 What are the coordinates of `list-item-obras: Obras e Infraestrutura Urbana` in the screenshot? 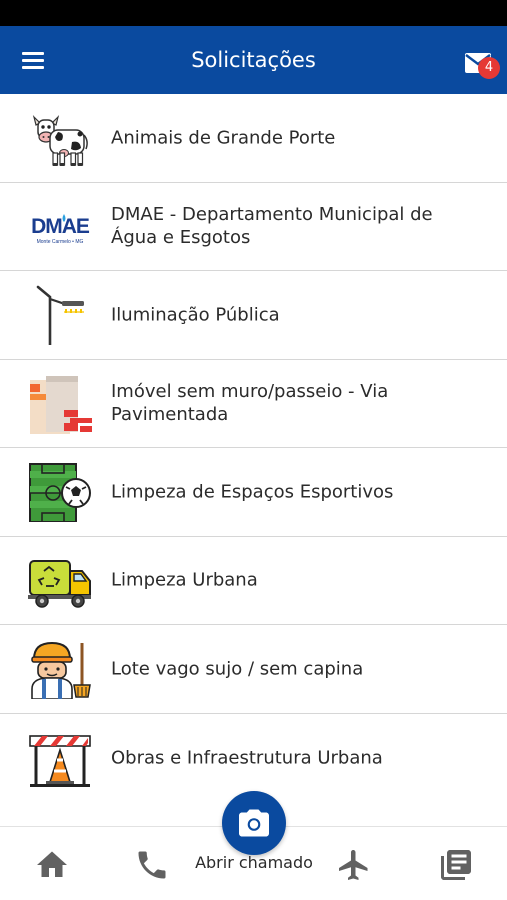 It's located at (253, 757).